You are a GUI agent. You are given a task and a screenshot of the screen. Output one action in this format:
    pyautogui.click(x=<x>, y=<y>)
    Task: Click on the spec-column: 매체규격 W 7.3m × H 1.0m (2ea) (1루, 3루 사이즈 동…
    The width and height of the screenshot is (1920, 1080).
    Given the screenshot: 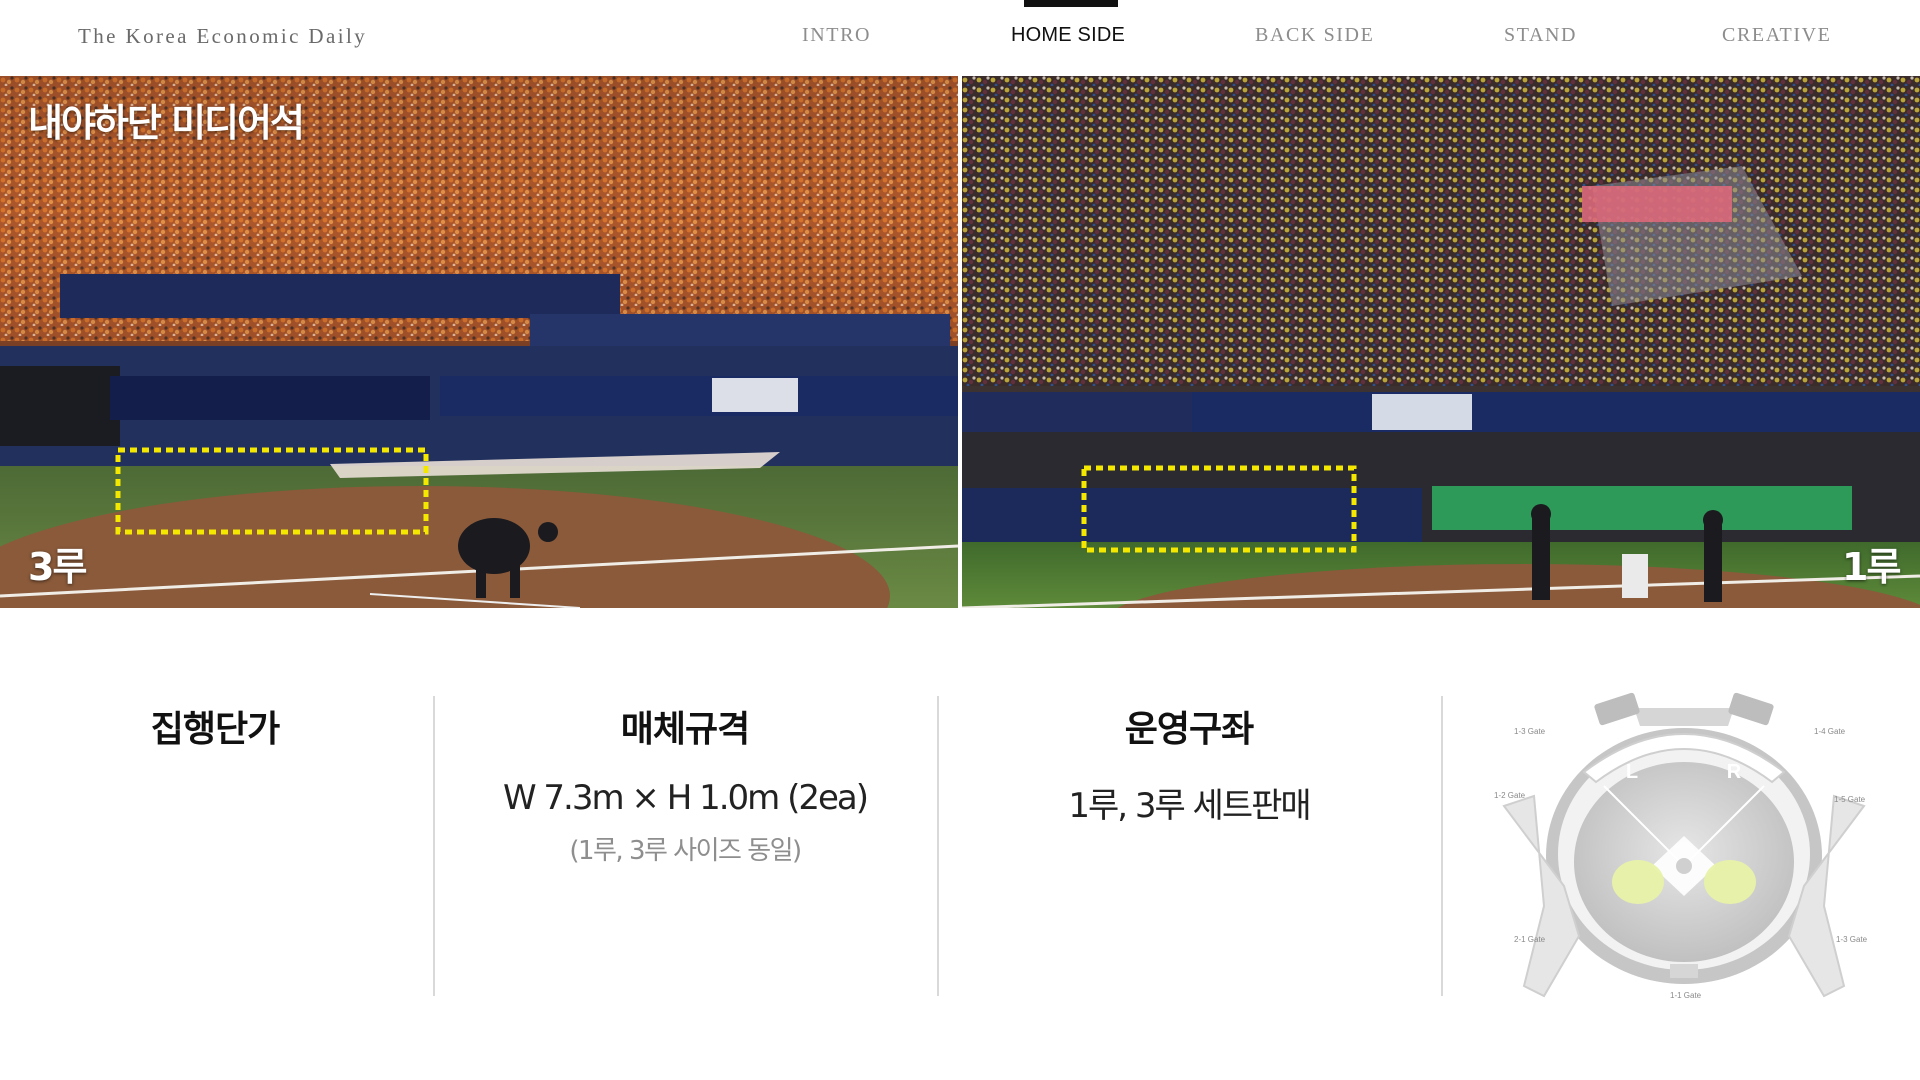 What is the action you would take?
    pyautogui.click(x=685, y=783)
    